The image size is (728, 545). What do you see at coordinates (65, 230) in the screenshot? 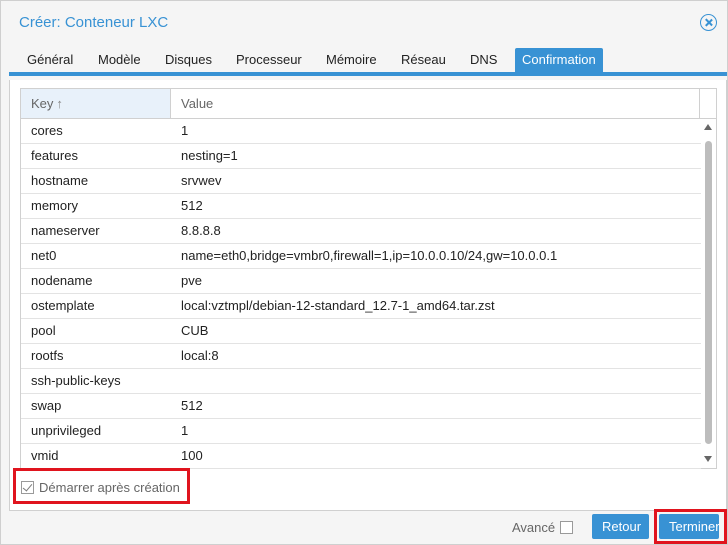
I see `row-key: nameserver` at bounding box center [65, 230].